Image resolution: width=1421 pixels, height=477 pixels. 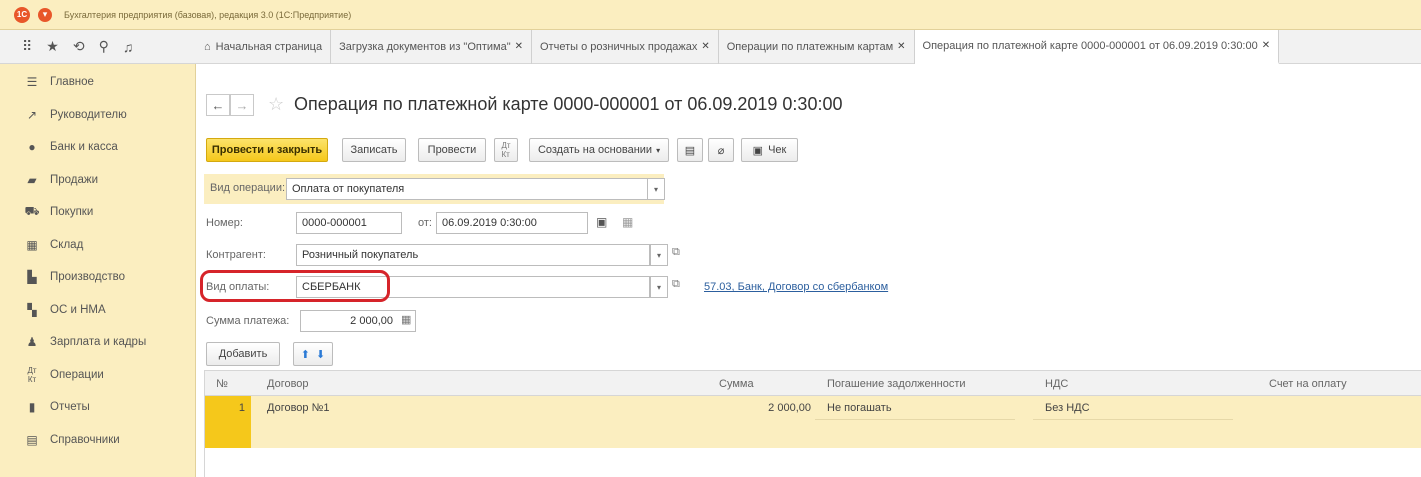 What do you see at coordinates (267, 150) in the screenshot?
I see `post-and-close-button: Провести и закрыть` at bounding box center [267, 150].